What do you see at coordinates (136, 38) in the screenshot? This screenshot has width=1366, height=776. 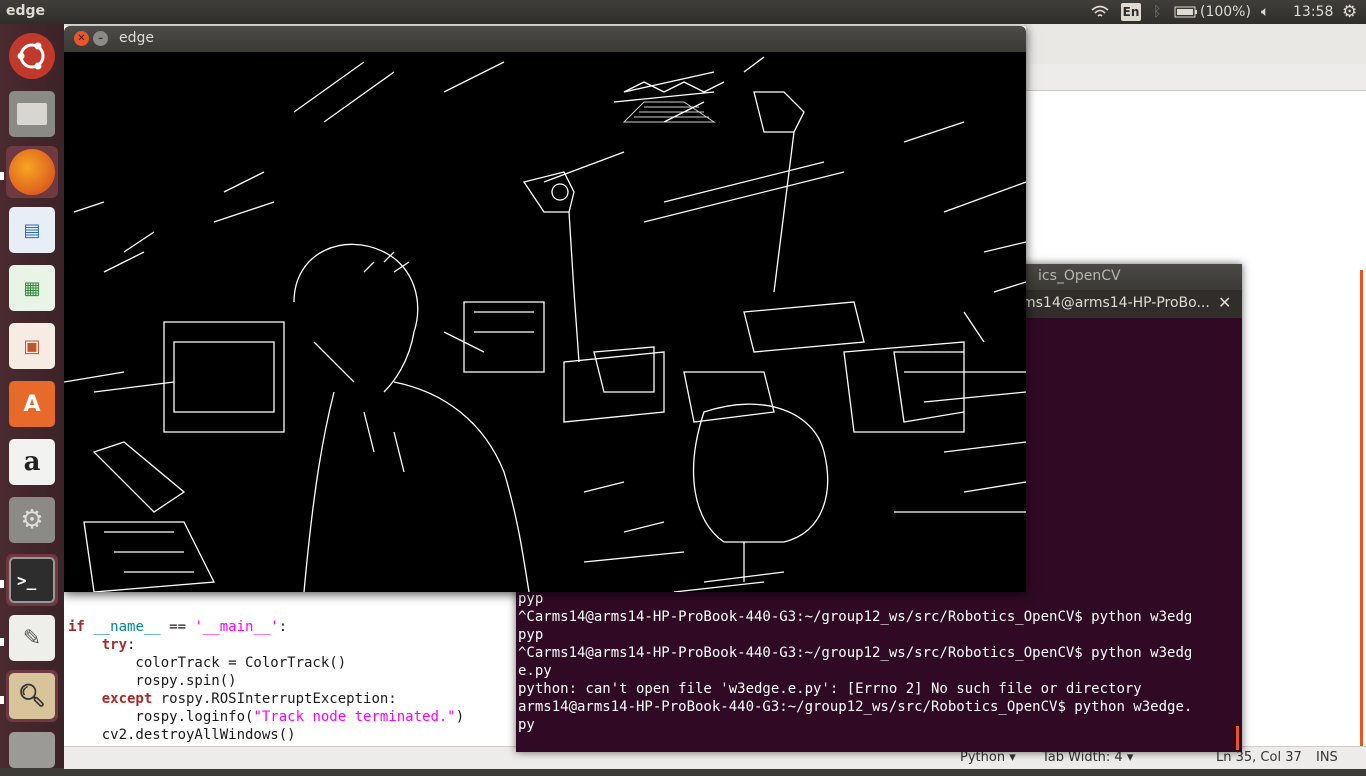 I see `window-title: edge` at bounding box center [136, 38].